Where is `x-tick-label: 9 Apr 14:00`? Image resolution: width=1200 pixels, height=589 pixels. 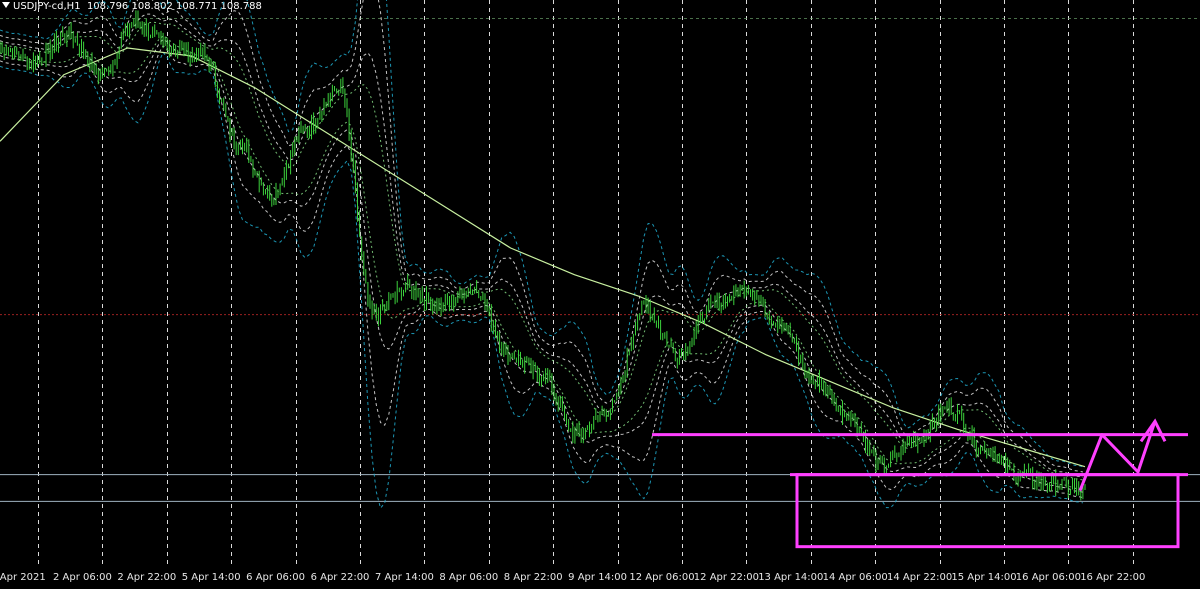 x-tick-label: 9 Apr 14:00 is located at coordinates (597, 577).